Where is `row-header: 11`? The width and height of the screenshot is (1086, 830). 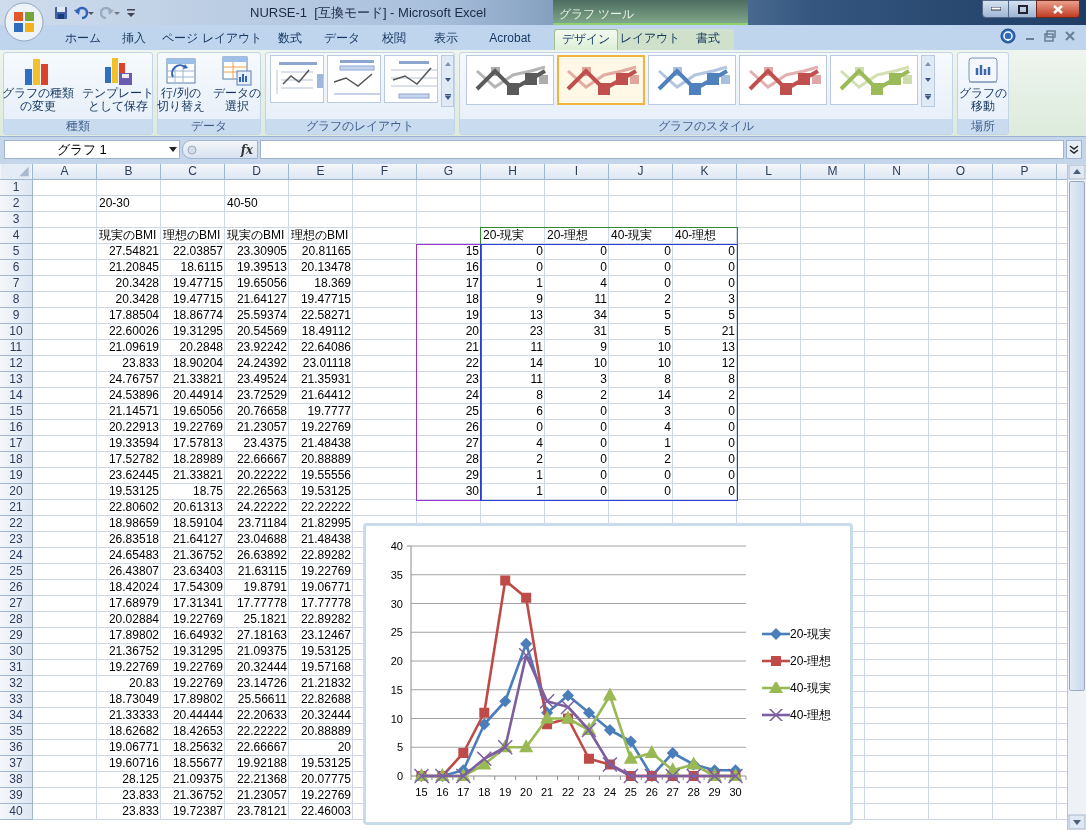
row-header: 11 is located at coordinates (16, 348).